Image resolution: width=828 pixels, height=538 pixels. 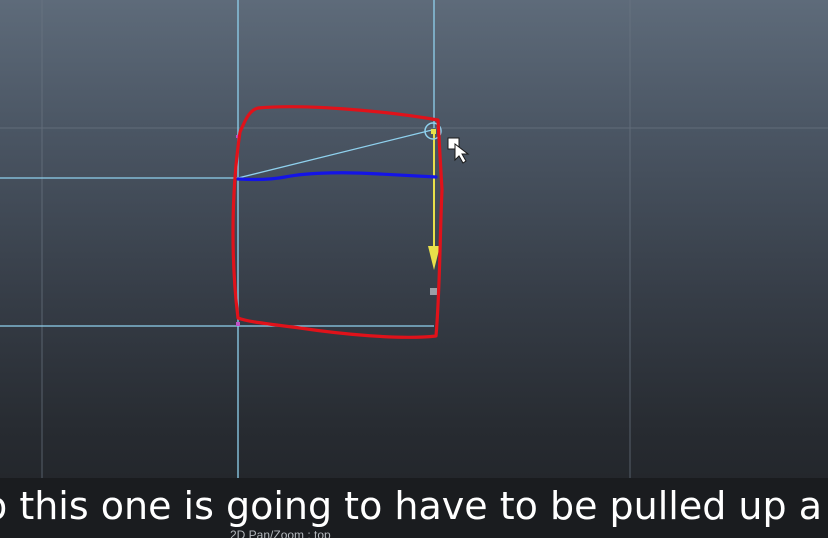 What do you see at coordinates (335, 154) in the screenshot?
I see `curve-diagonal` at bounding box center [335, 154].